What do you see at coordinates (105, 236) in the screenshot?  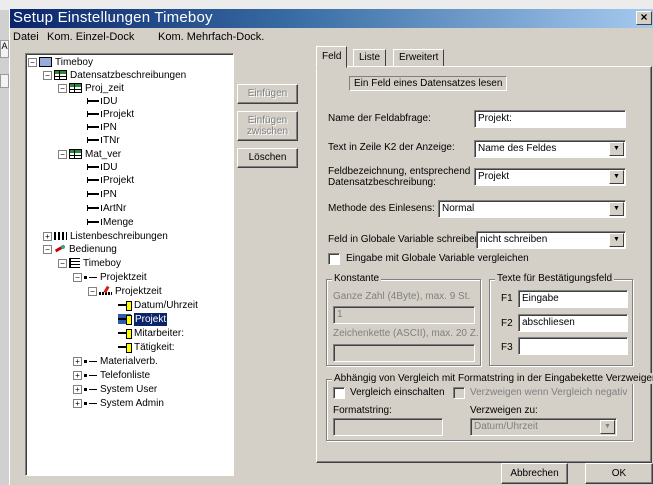 I see `tree-item-listen: + Listenbeschreibungen` at bounding box center [105, 236].